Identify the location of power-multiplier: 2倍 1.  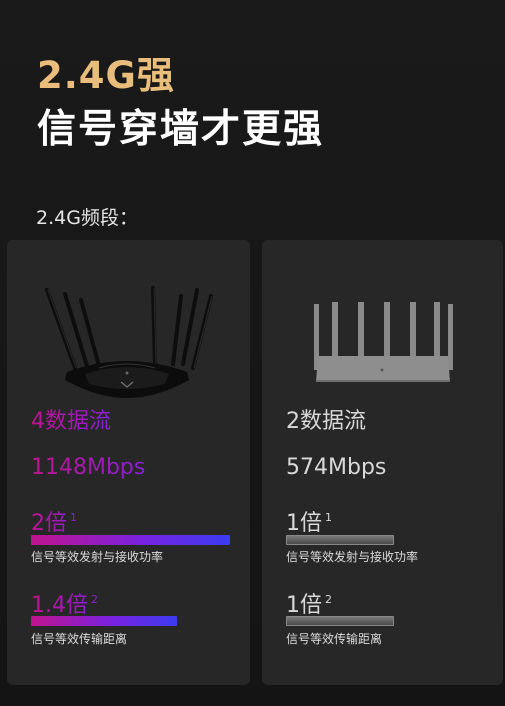
(54, 521).